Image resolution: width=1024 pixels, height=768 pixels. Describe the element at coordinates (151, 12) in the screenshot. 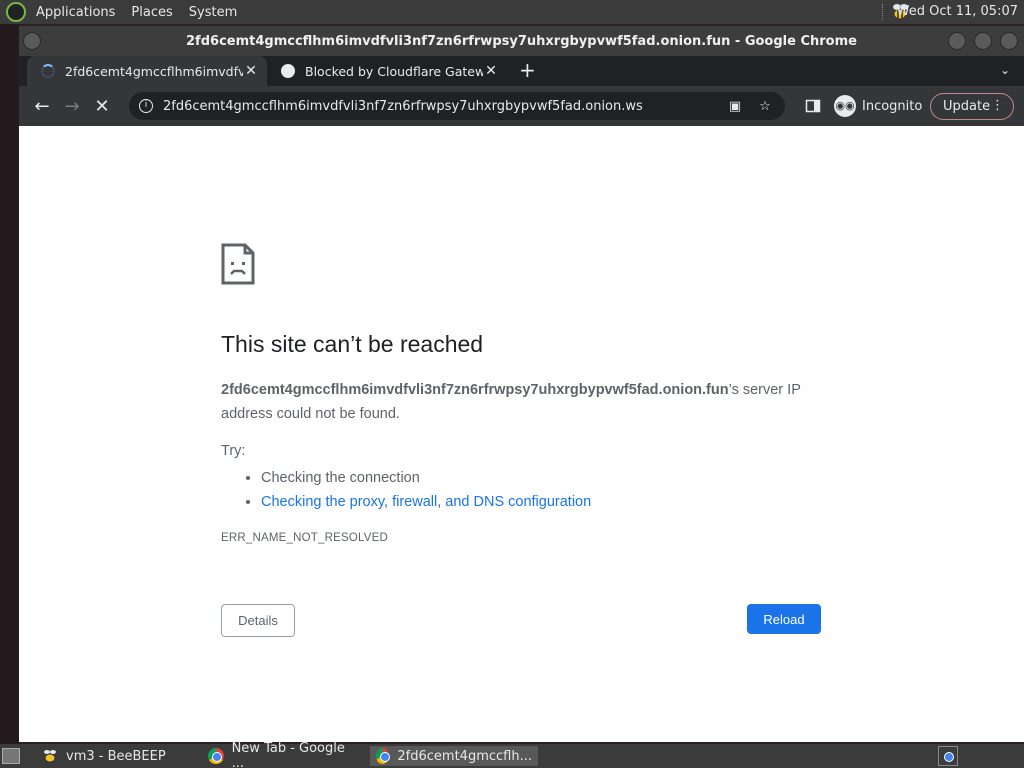

I see `menu-places: Places` at that location.